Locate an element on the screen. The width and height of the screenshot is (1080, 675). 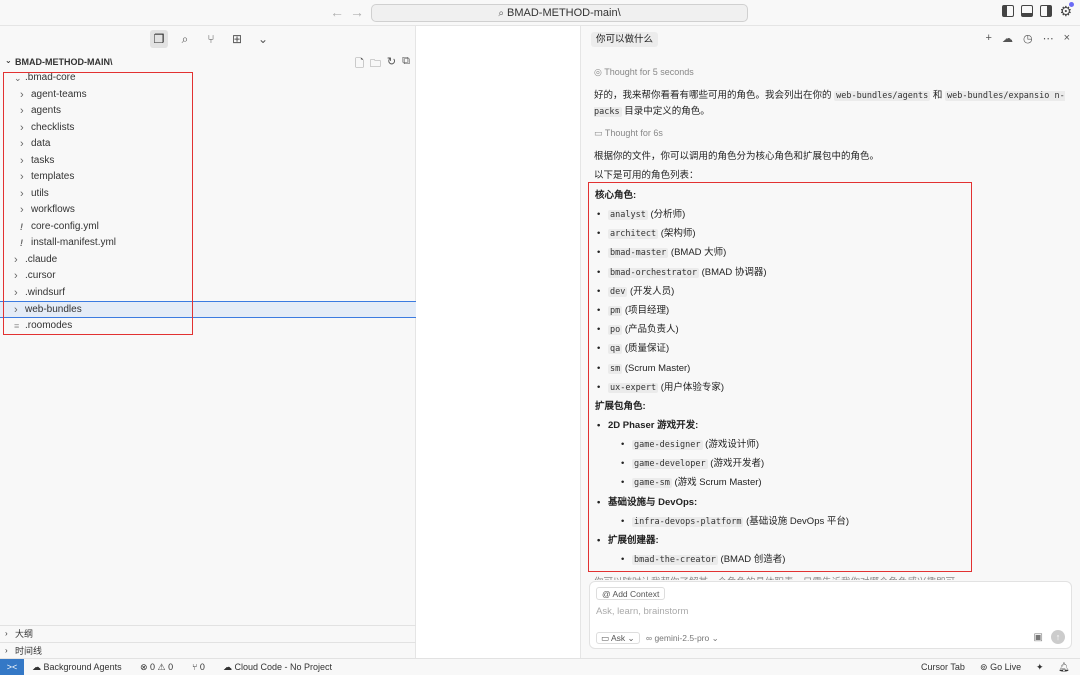
explorer-root-label: BMAD-METHOD-MAIN\ is located at coordinates (64, 62).